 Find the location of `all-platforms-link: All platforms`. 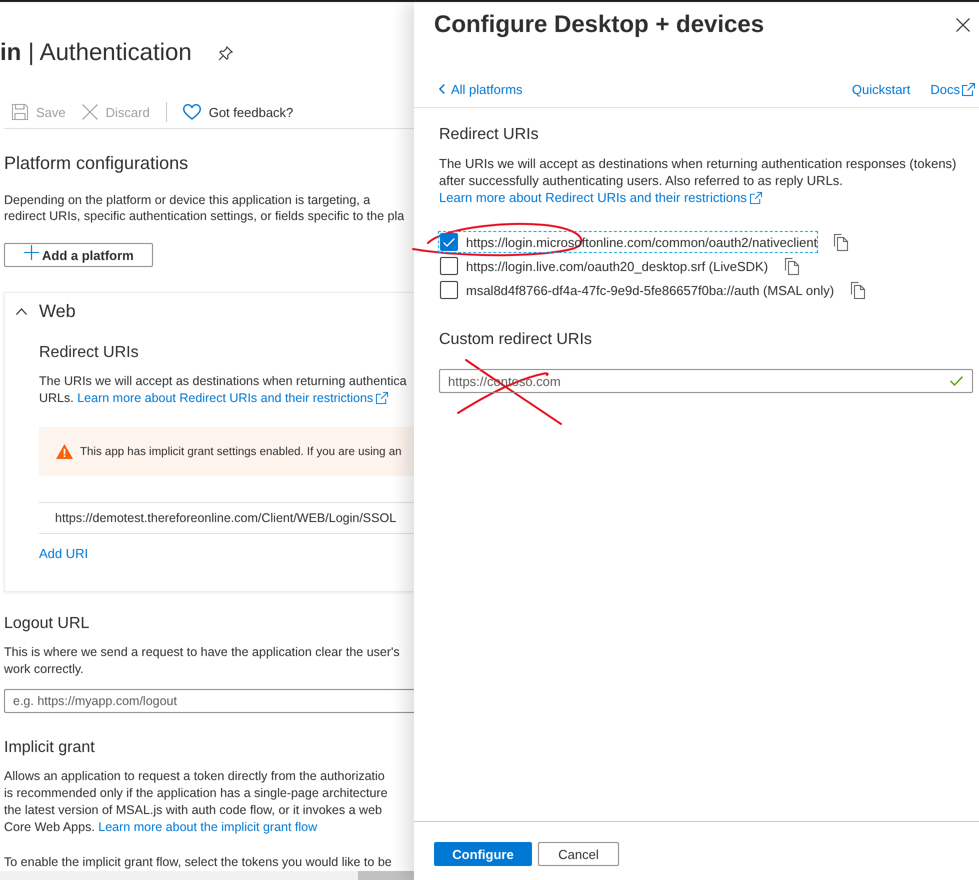

all-platforms-link: All platforms is located at coordinates (481, 89).